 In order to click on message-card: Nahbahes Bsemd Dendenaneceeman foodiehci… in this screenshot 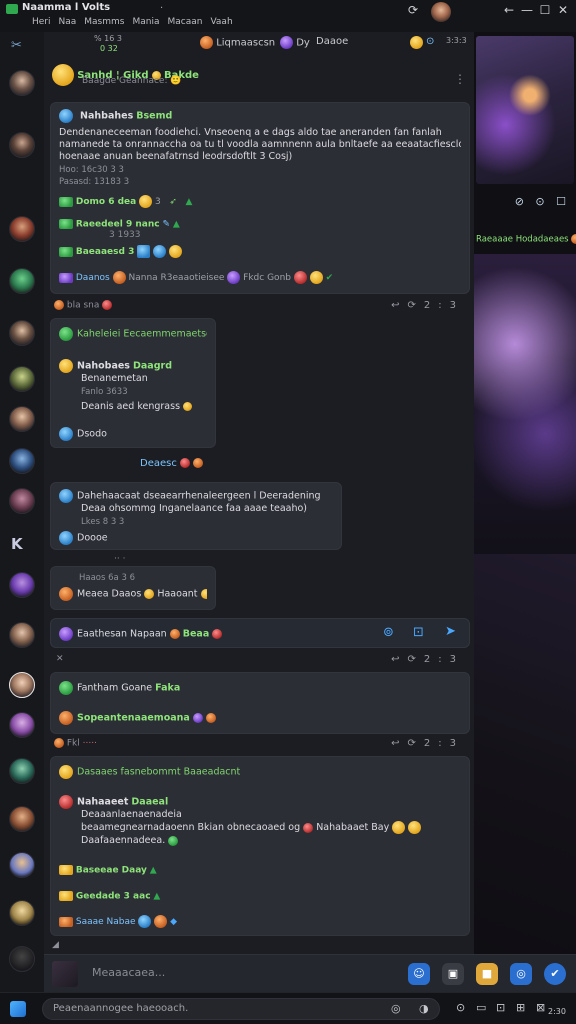, I will do `click(260, 198)`.